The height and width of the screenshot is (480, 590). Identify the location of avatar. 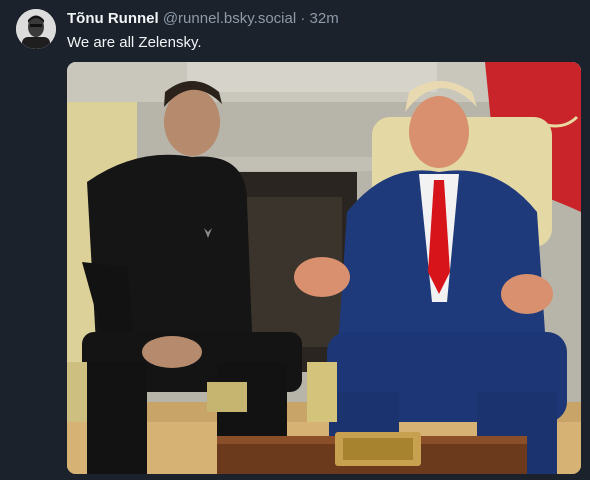
(36, 29).